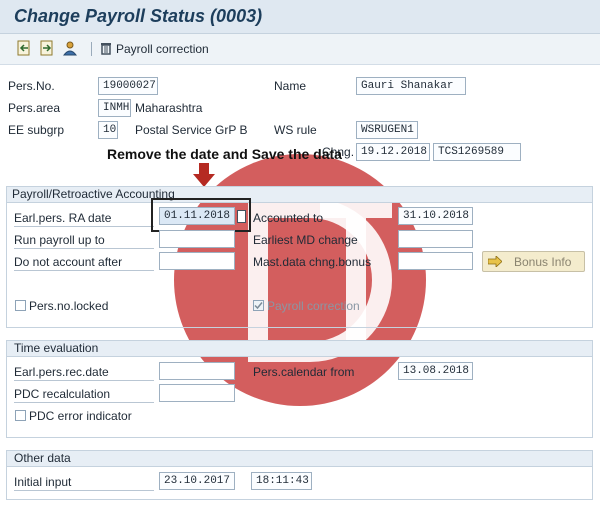 This screenshot has height=507, width=600. I want to click on do-not-account-underline, so click(84, 270).